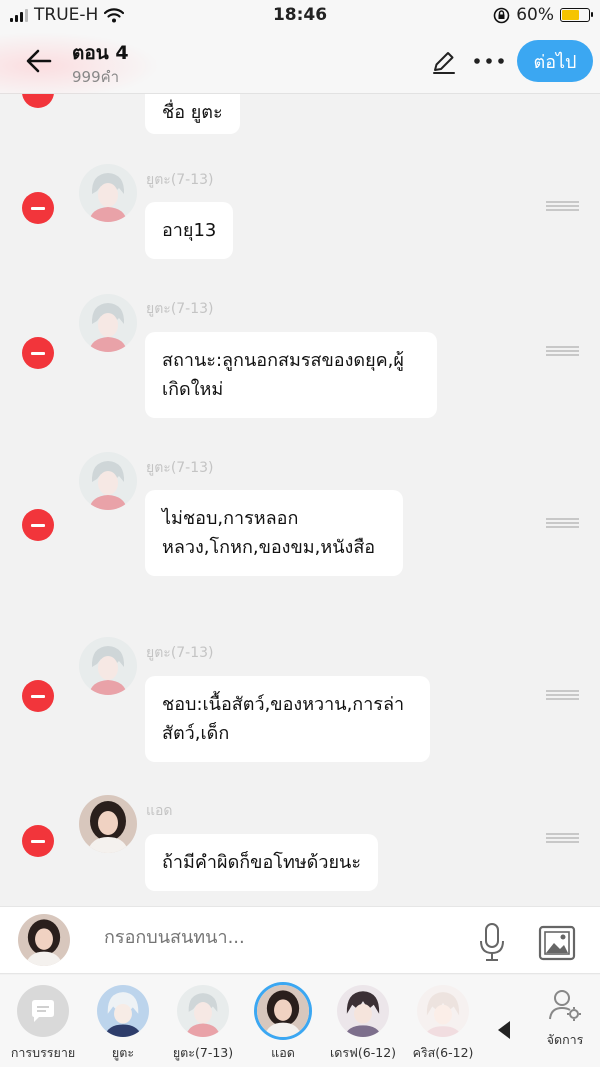 The image size is (600, 1067). Describe the element at coordinates (283, 360) in the screenshot. I see `message-line: สถานะ:ลูกนอกสมรสของดยุค,ผู้` at that location.